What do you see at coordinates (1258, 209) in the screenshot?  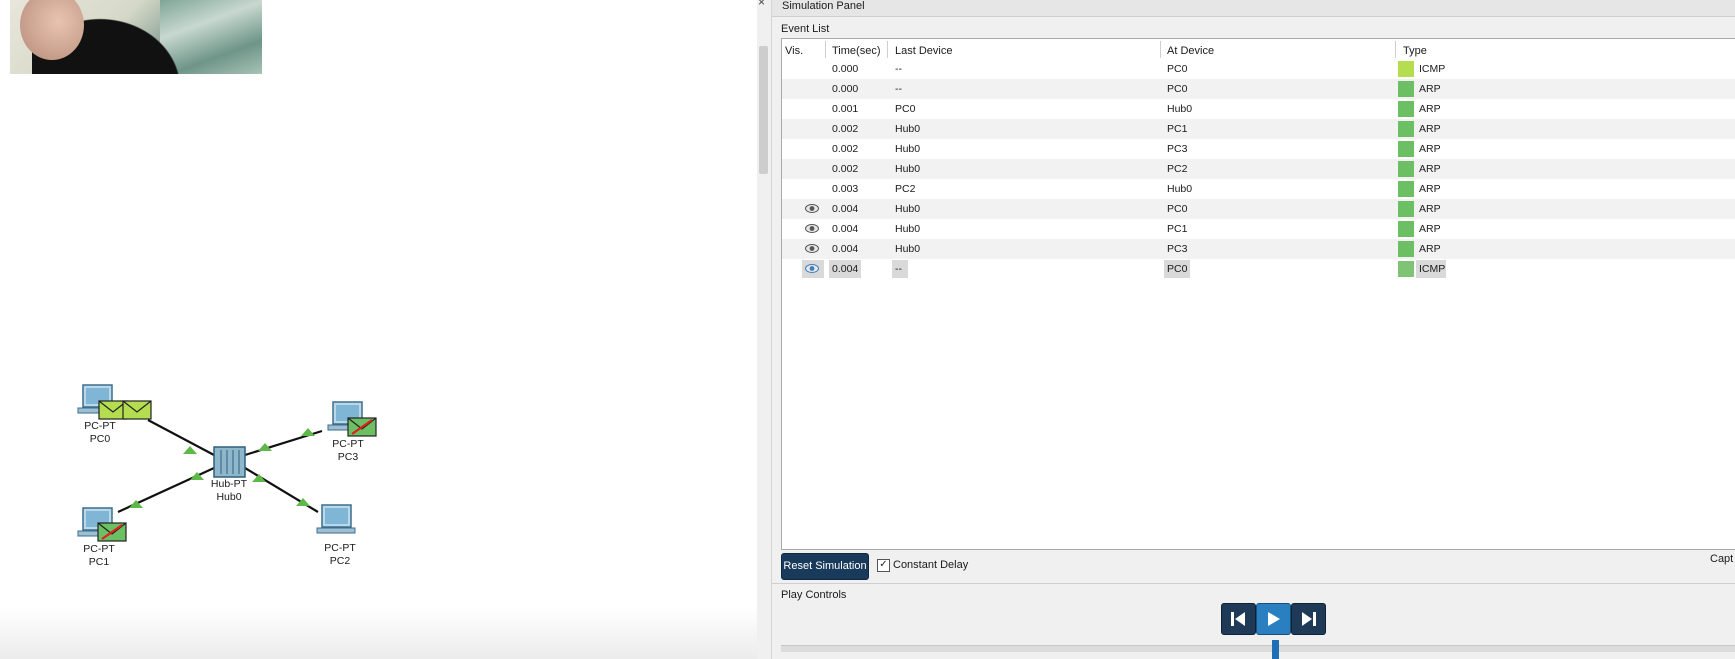 I see `table-row: 0.004 Hub0 PC0 ARP` at bounding box center [1258, 209].